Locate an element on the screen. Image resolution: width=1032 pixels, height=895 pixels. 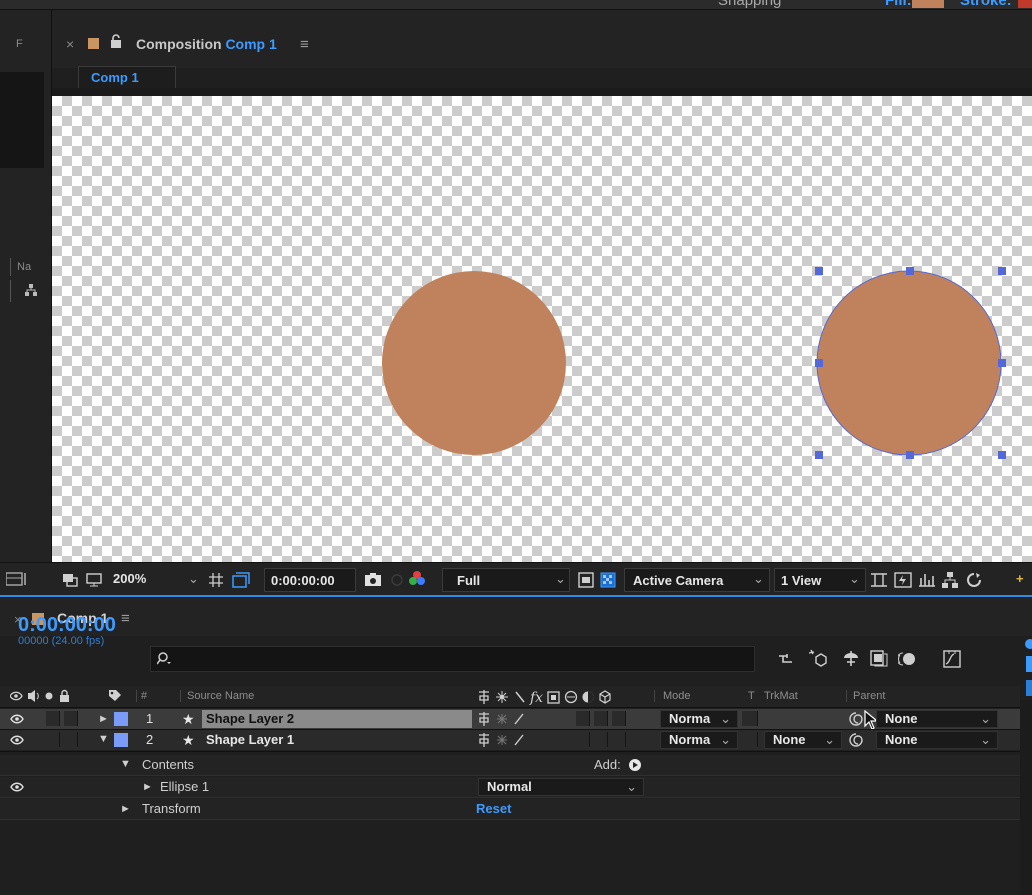
collapse-layer-toggle-icon: ▼ is located at coordinates (103, 739).